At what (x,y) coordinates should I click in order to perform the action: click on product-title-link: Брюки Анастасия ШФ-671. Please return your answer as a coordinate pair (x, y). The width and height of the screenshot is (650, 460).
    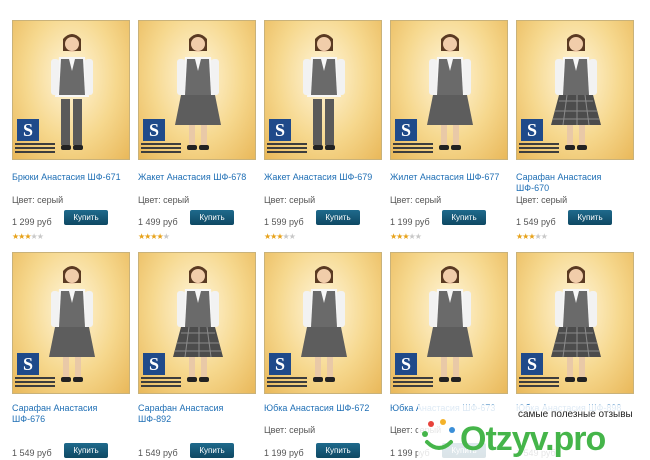
    Looking at the image, I should click on (71, 177).